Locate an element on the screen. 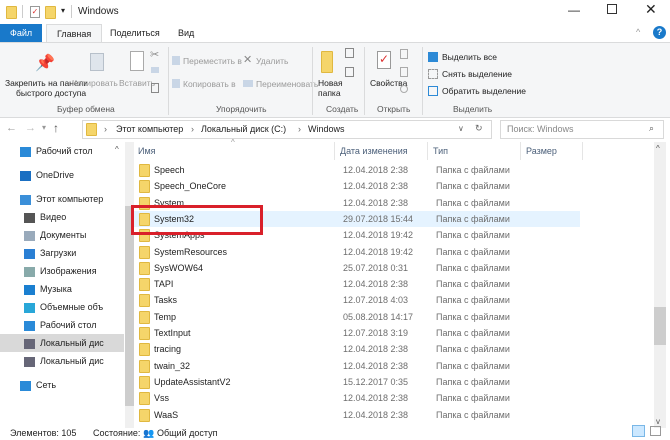  properties-quick-icon: ✓ is located at coordinates (35, 12).